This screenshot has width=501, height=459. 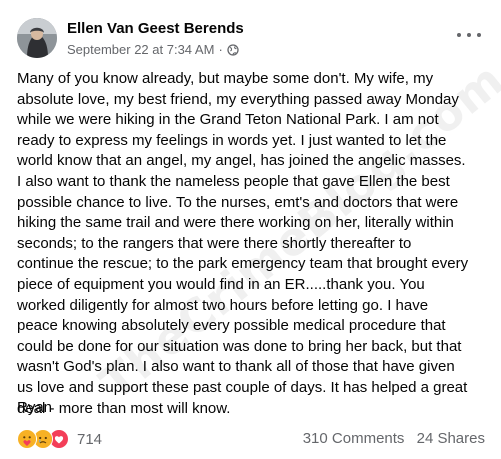 I want to click on post-timestamp: September 22 at 7:34 AM, so click(x=140, y=49).